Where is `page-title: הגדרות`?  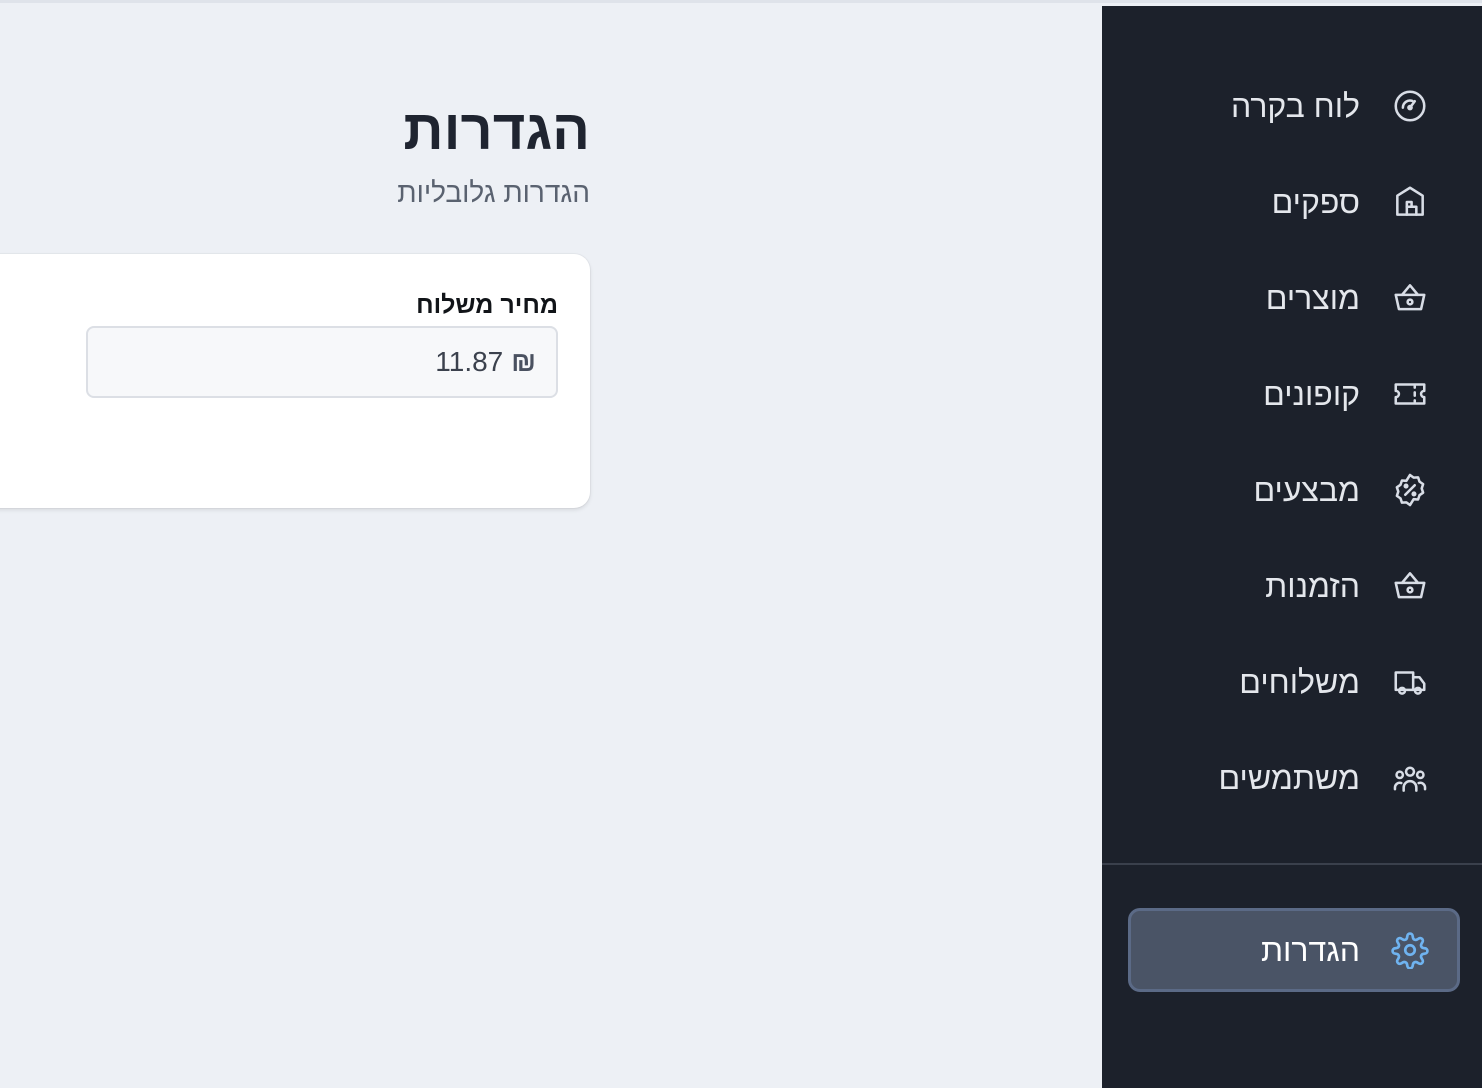 page-title: הגדרות is located at coordinates (496, 129).